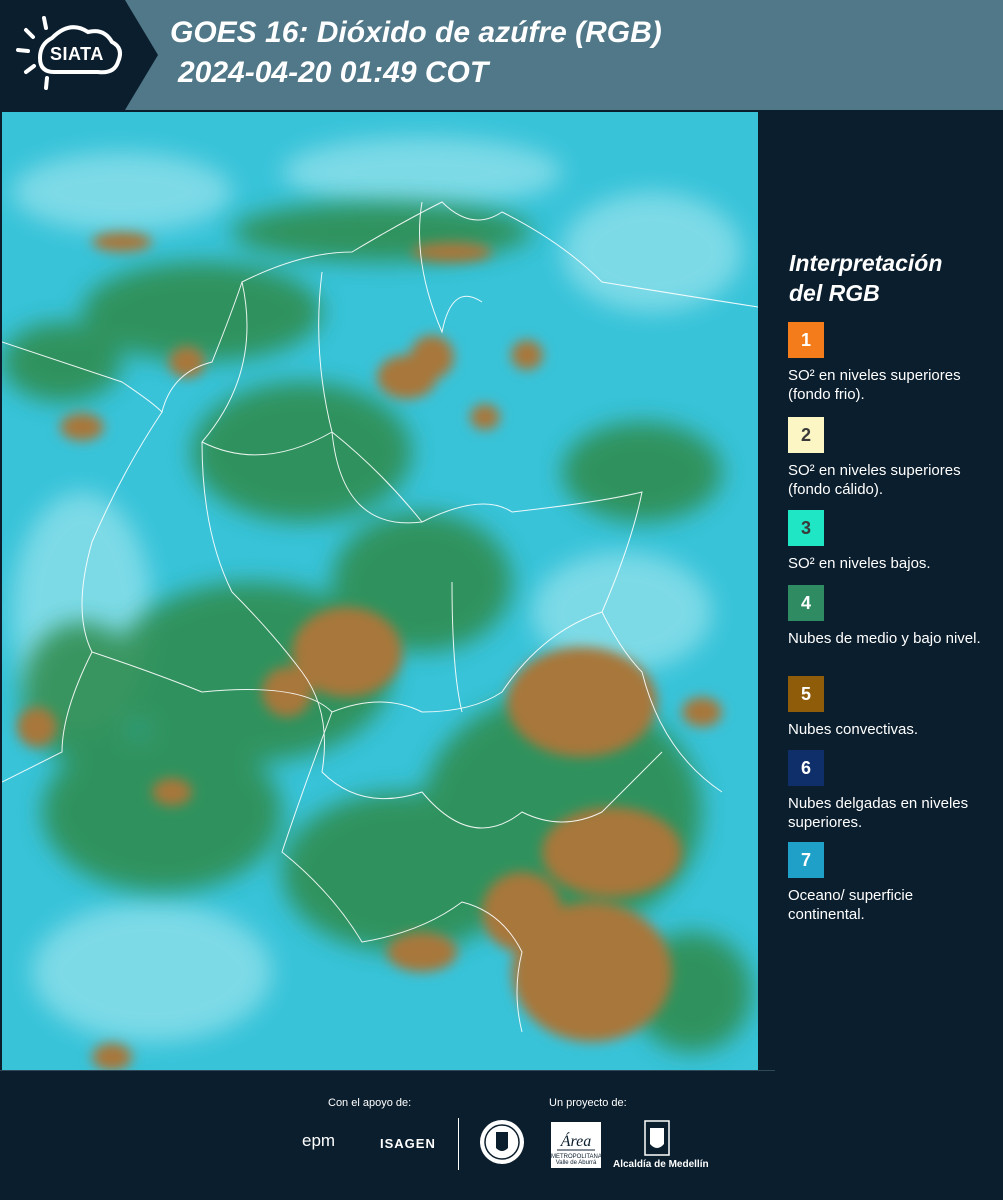 The image size is (1003, 1200). I want to click on legend-title: Interpretación del RGB, so click(889, 278).